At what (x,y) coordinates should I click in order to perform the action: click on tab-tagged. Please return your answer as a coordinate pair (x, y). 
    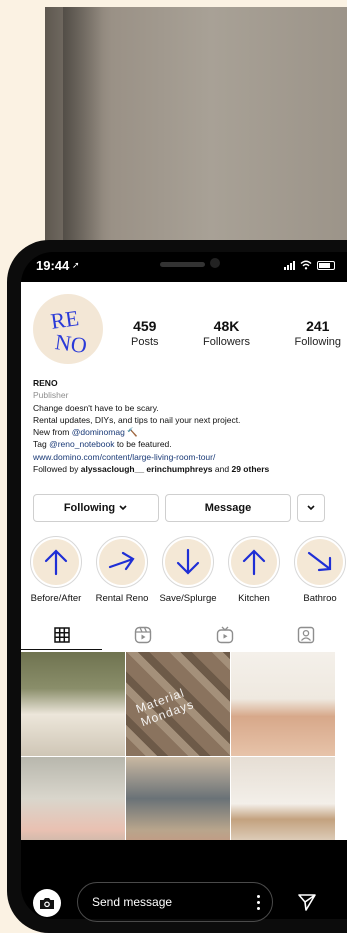
    Looking at the image, I should click on (306, 635).